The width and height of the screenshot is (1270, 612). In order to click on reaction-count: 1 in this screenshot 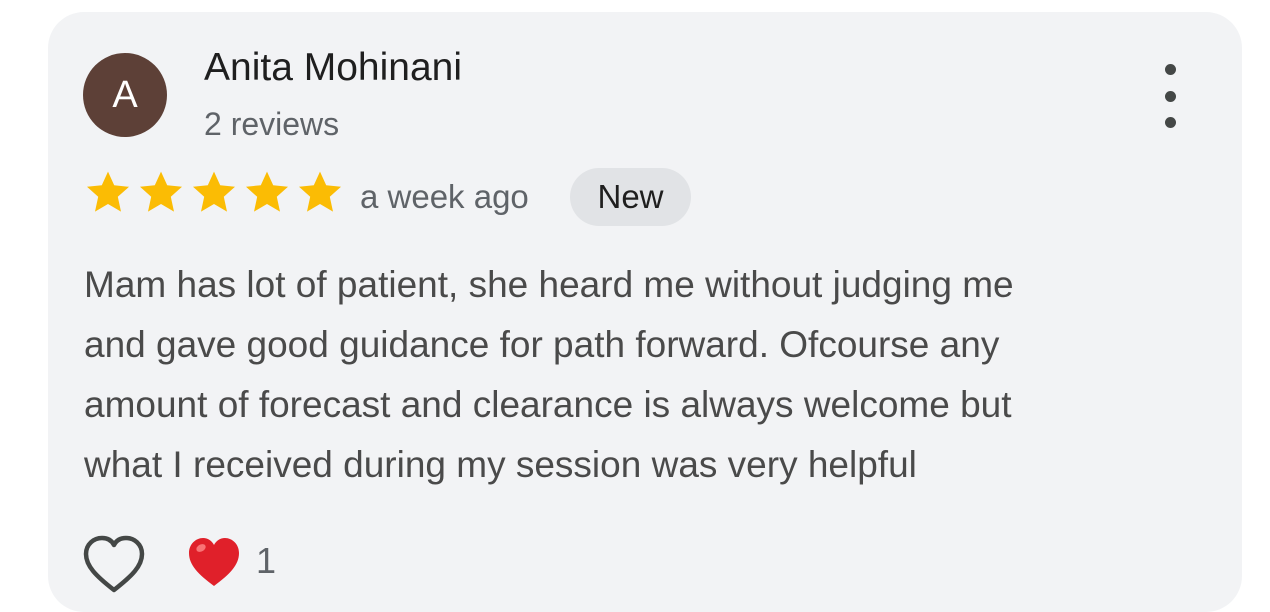, I will do `click(266, 560)`.